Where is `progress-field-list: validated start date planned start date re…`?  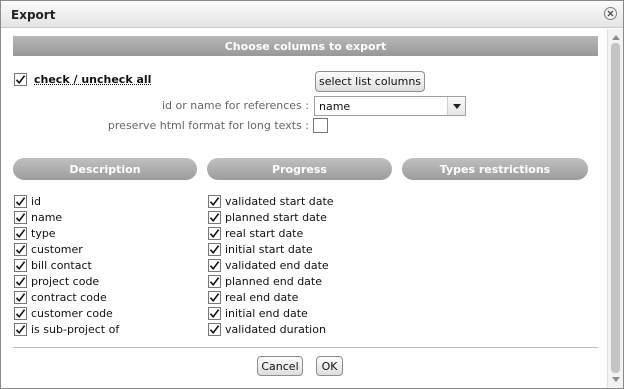
progress-field-list: validated start date planned start date re… is located at coordinates (271, 265).